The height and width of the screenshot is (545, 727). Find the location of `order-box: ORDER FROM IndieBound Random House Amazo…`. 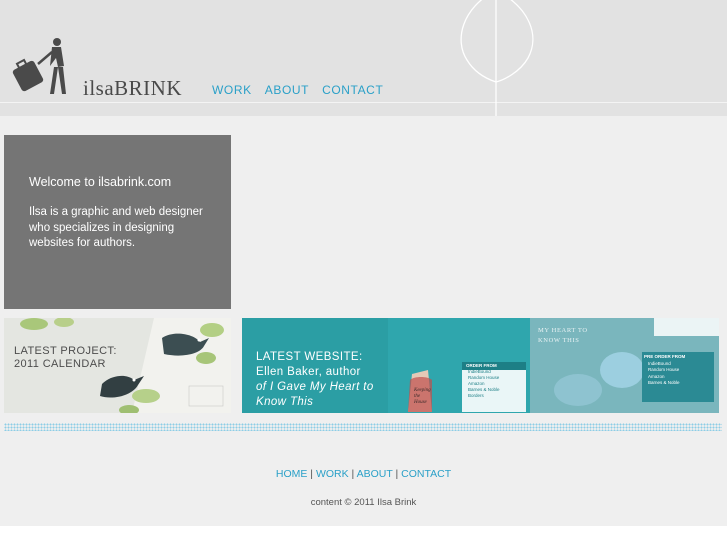

order-box: ORDER FROM IndieBound Random House Amazo… is located at coordinates (494, 381).